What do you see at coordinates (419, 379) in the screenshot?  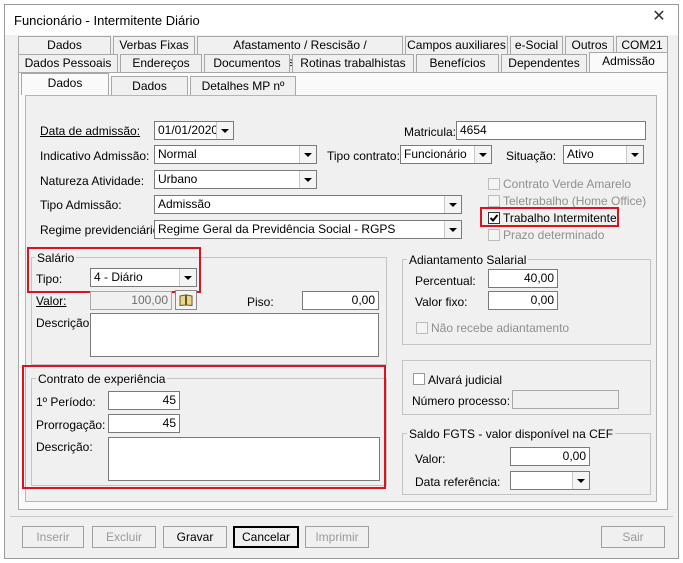 I see `alvara-checkbox` at bounding box center [419, 379].